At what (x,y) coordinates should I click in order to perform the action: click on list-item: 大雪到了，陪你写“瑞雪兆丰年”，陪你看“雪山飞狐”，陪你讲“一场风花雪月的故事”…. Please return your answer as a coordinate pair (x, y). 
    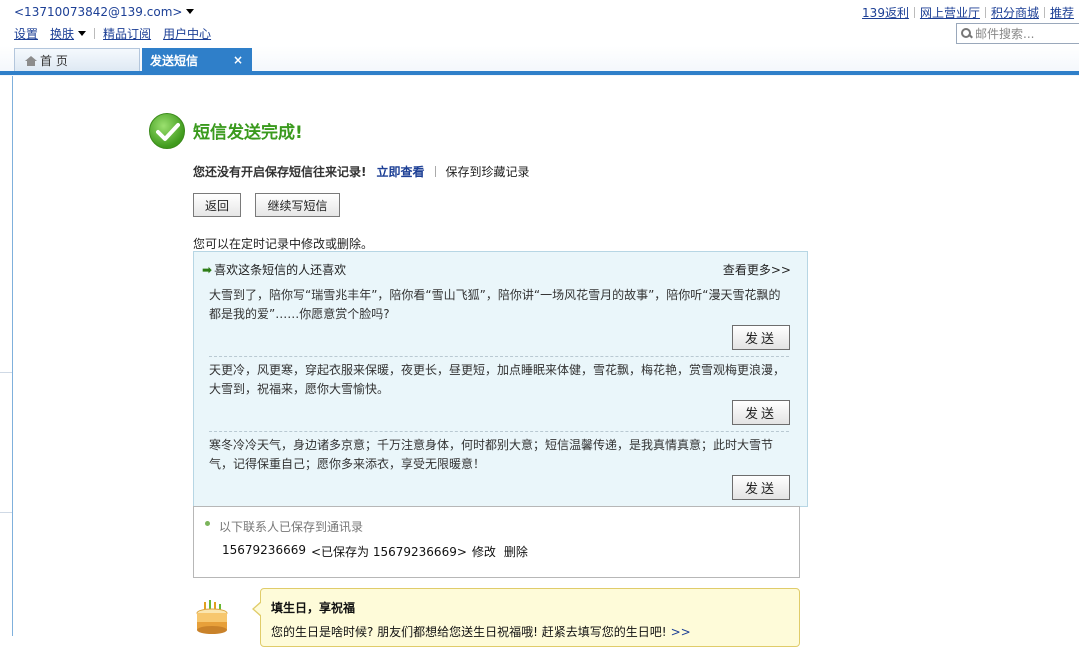
    Looking at the image, I should click on (499, 321).